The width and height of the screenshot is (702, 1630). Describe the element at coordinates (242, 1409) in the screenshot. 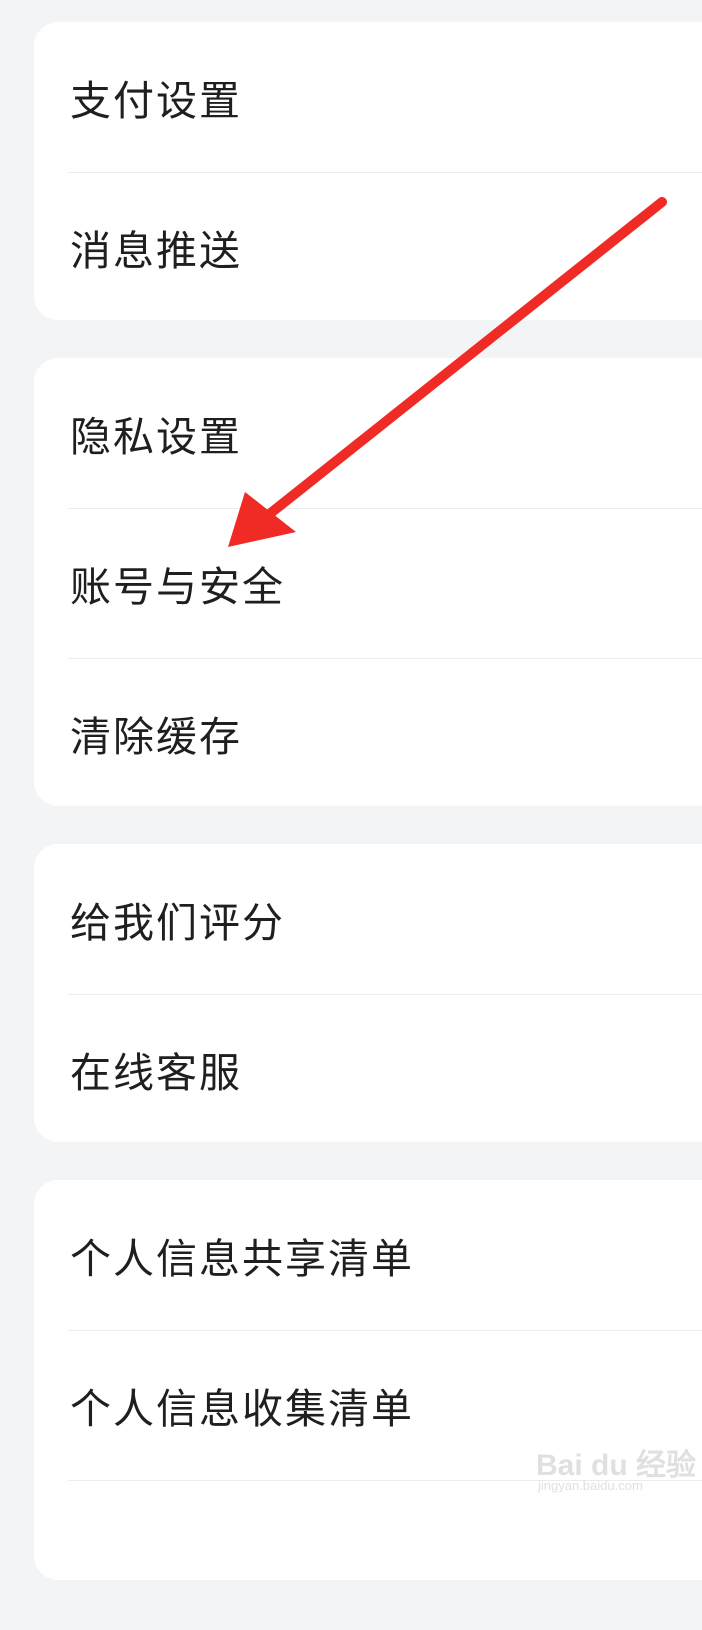

I see `info-collection-list-label: 个人信息收集清单` at that location.